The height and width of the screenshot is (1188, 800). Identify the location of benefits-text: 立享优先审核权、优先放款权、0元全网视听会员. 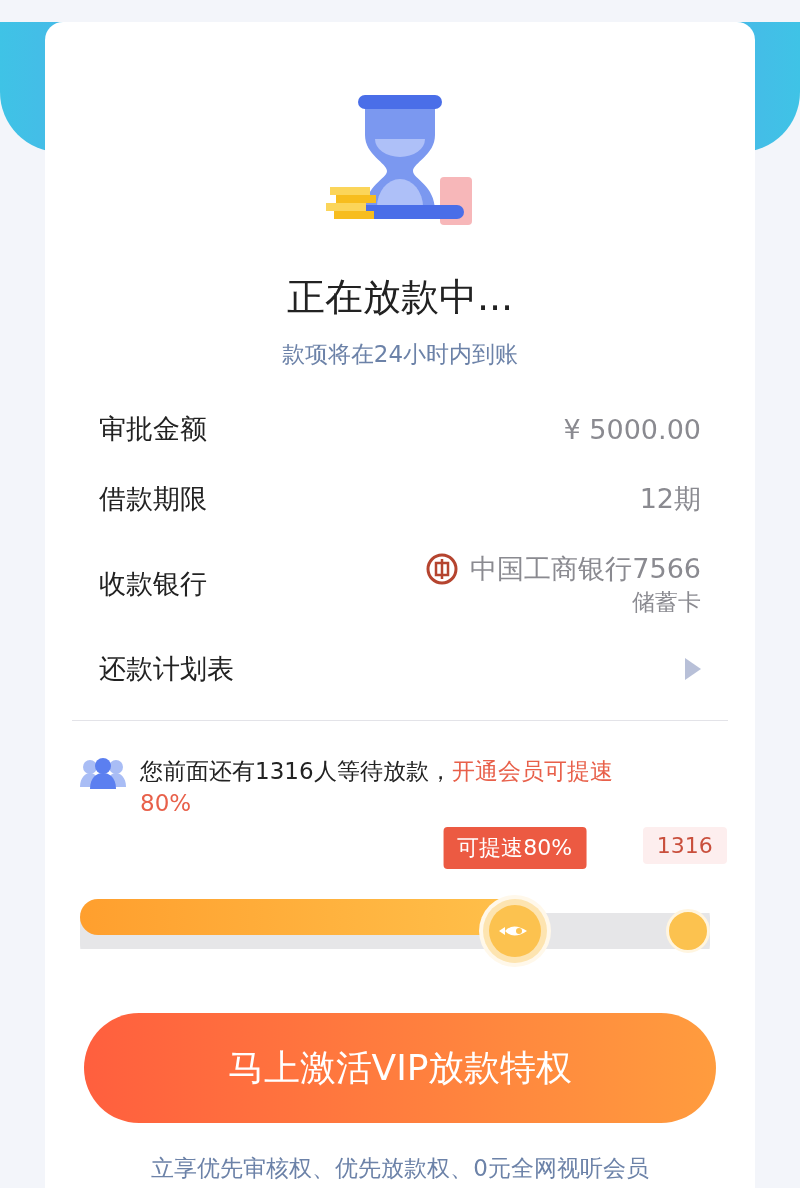
(400, 1168).